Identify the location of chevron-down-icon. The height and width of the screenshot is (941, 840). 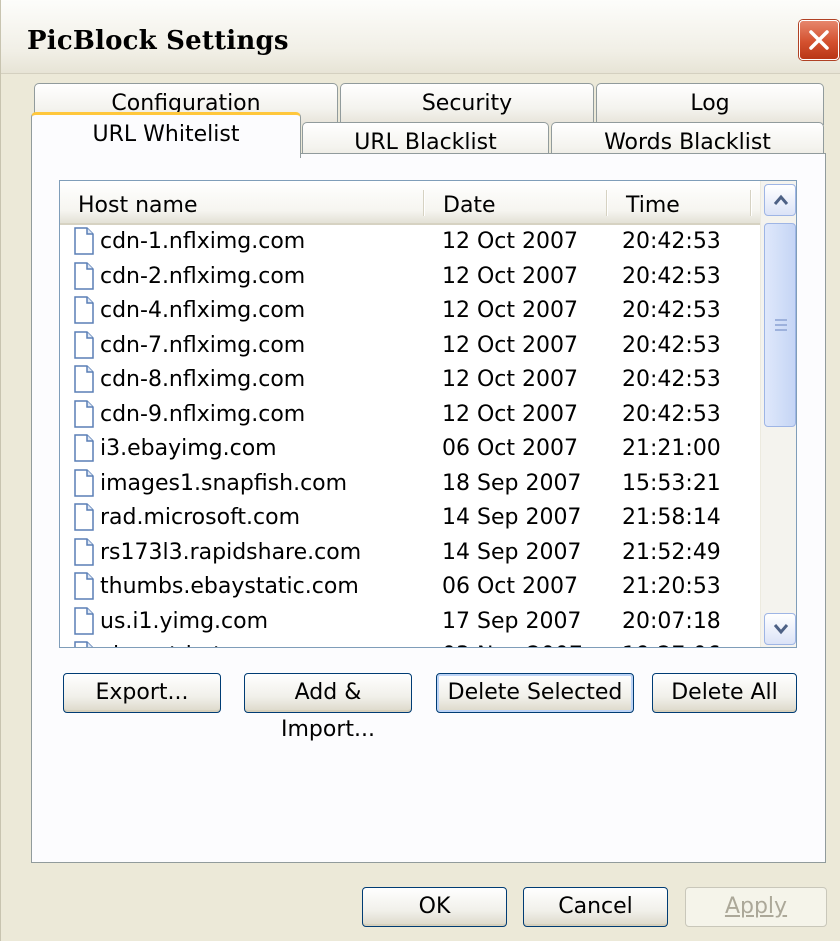
(781, 629).